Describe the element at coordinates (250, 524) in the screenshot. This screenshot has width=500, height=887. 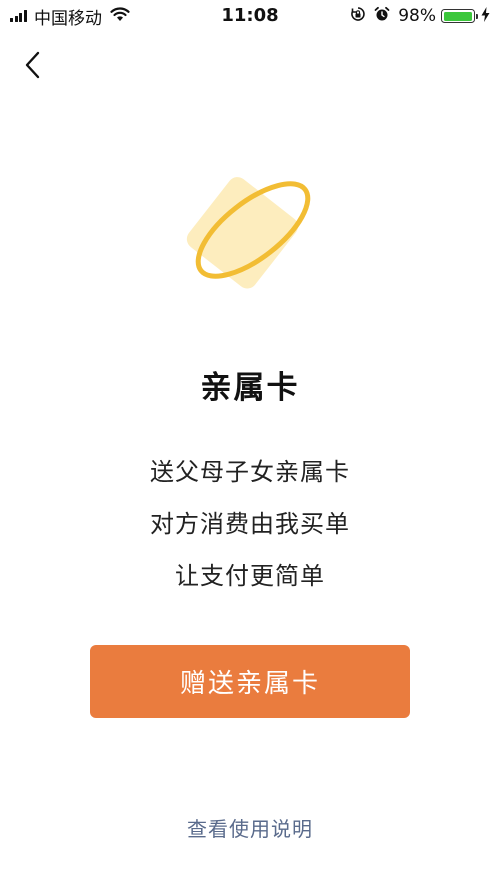
I see `description-line-2: 对方消费由我买单` at that location.